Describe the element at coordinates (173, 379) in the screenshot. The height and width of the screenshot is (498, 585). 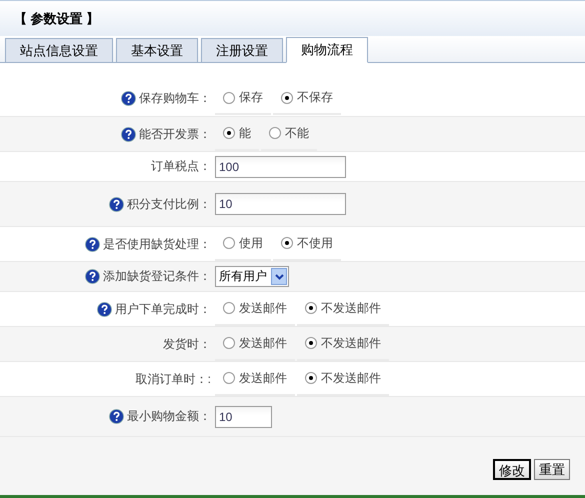
I see `field-label: 取消订单时：:` at that location.